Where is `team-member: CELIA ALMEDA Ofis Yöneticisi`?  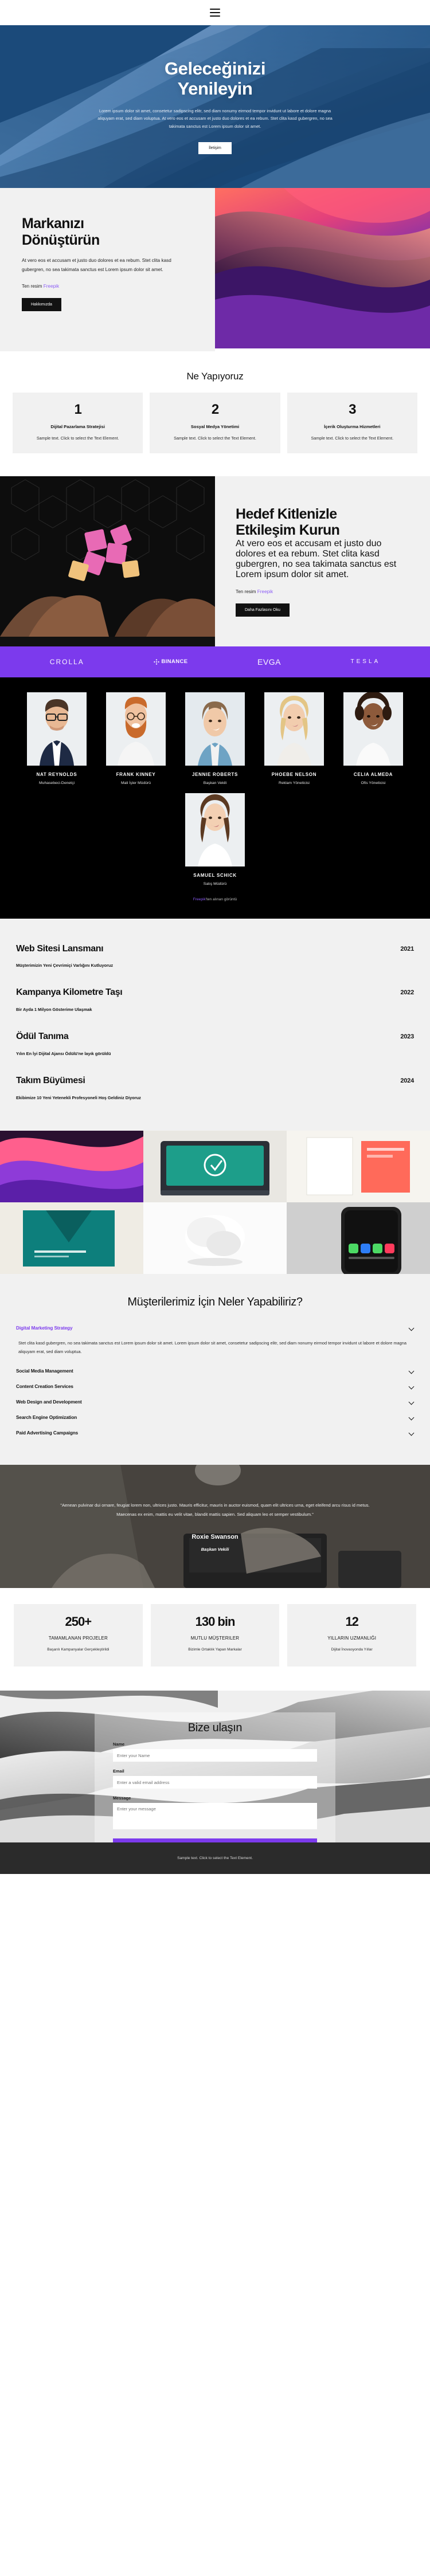
team-member: CELIA ALMEDA Ofis Yöneticisi is located at coordinates (373, 738).